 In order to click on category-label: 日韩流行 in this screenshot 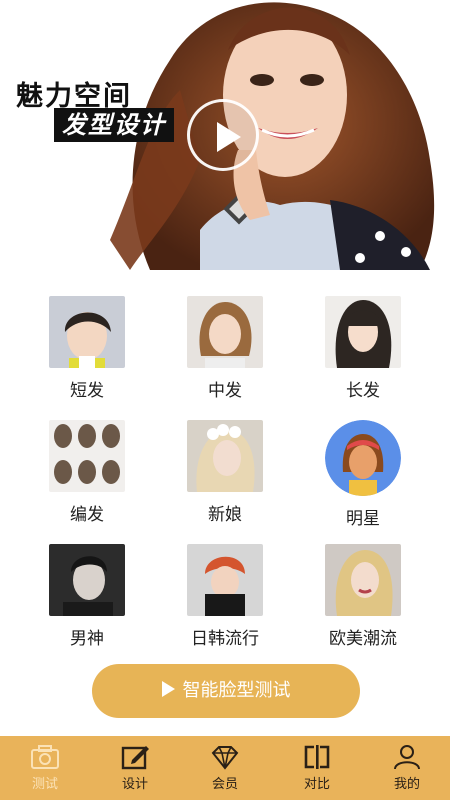, I will do `click(225, 639)`.